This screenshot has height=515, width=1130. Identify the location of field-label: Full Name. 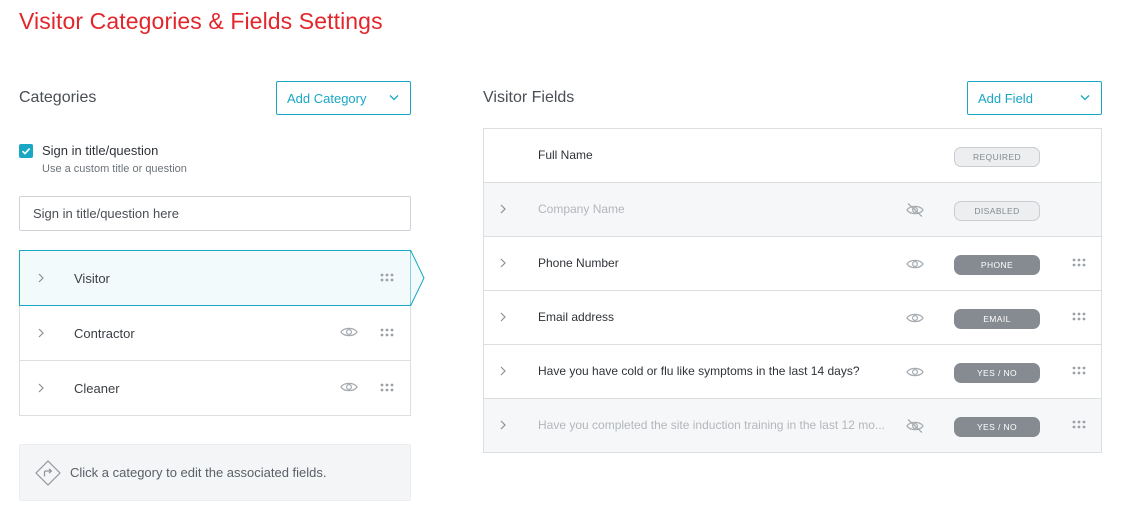
(565, 155).